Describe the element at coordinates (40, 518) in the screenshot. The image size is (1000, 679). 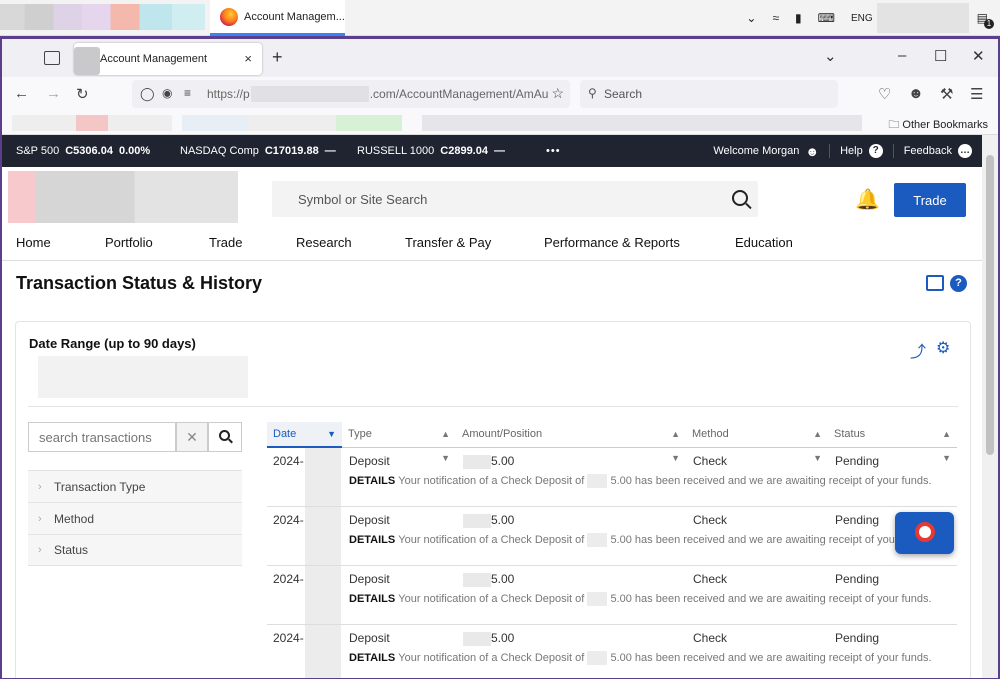
I see `chevron-right-icon: ›` at that location.